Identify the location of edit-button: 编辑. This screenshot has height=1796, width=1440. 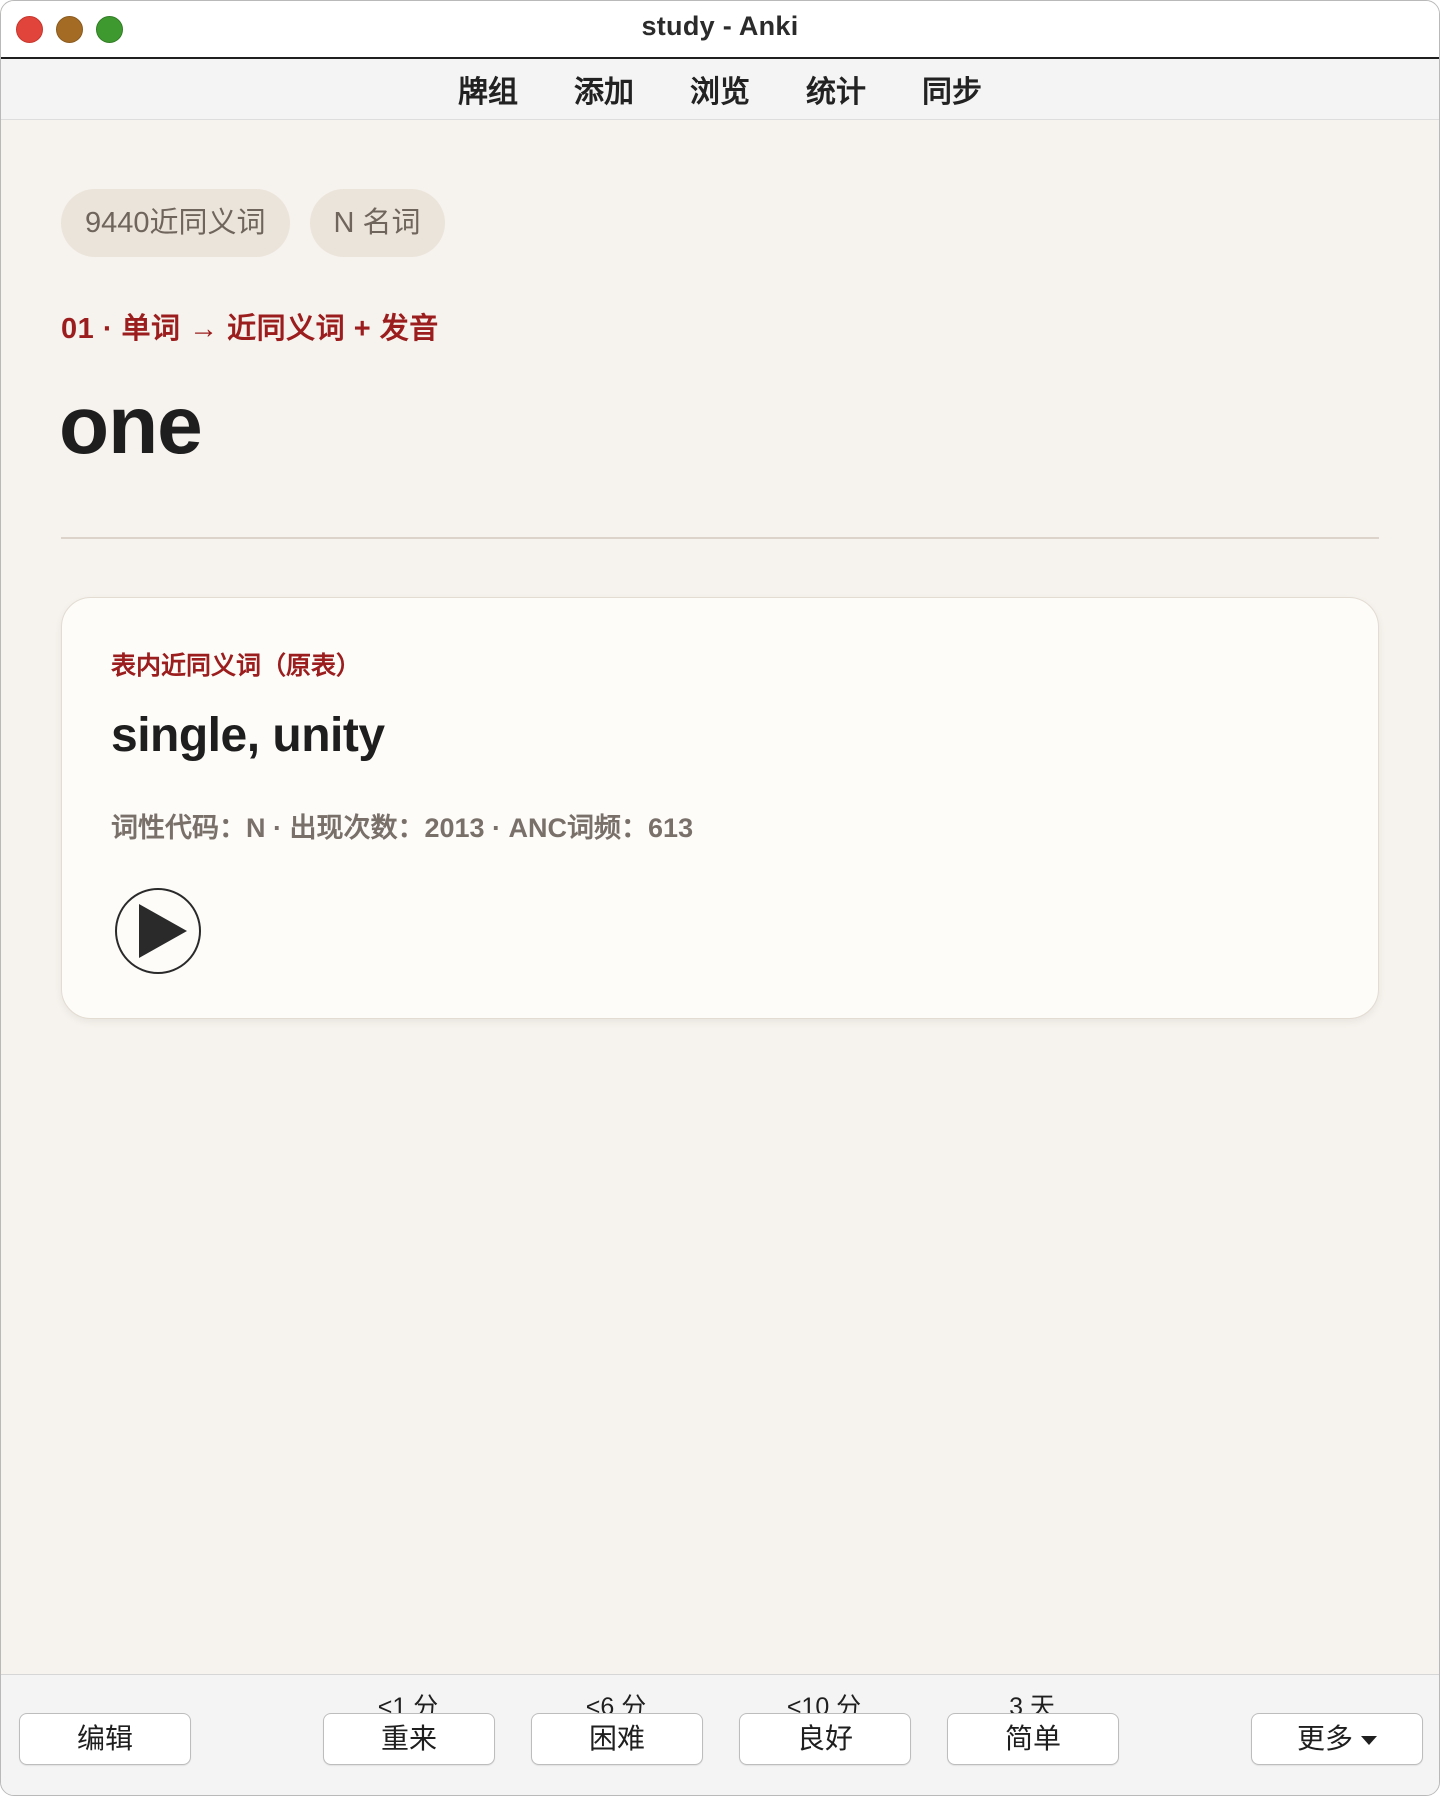
(105, 1739).